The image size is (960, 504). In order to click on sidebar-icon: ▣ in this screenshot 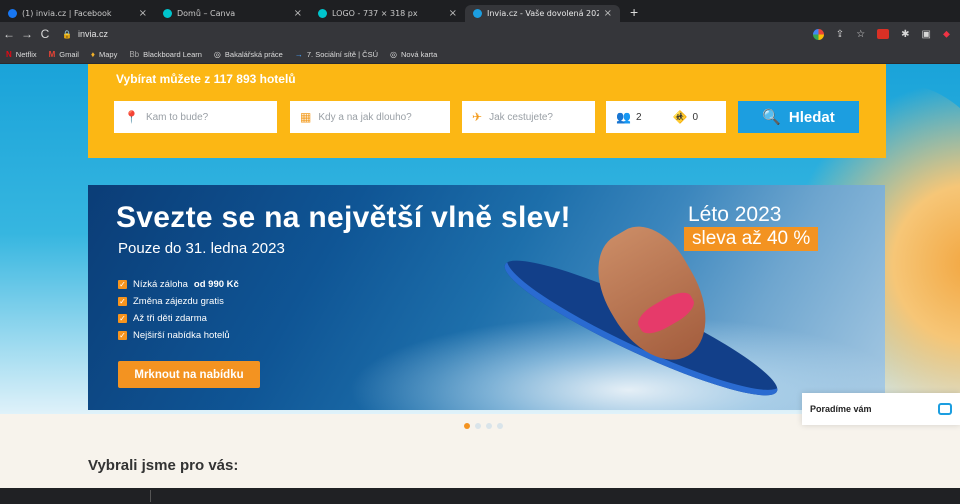, I will do `click(926, 34)`.